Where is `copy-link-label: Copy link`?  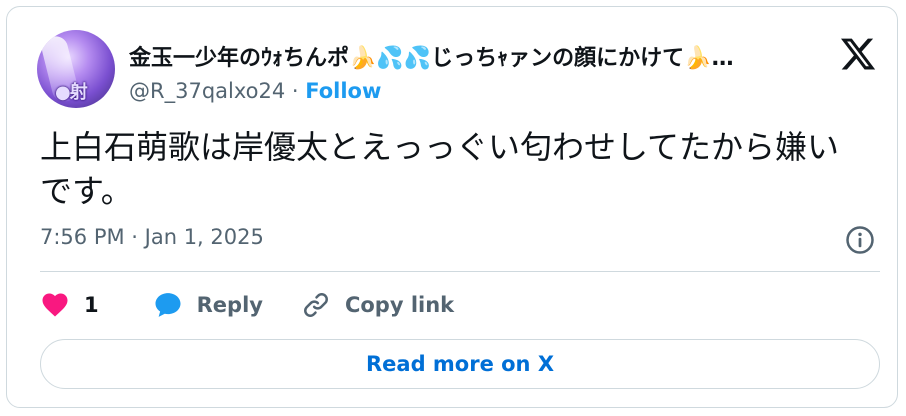
copy-link-label: Copy link is located at coordinates (399, 305).